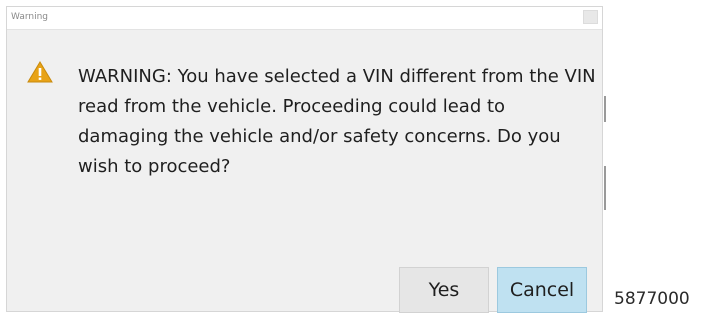  What do you see at coordinates (652, 299) in the screenshot?
I see `figure-number: 5877000` at bounding box center [652, 299].